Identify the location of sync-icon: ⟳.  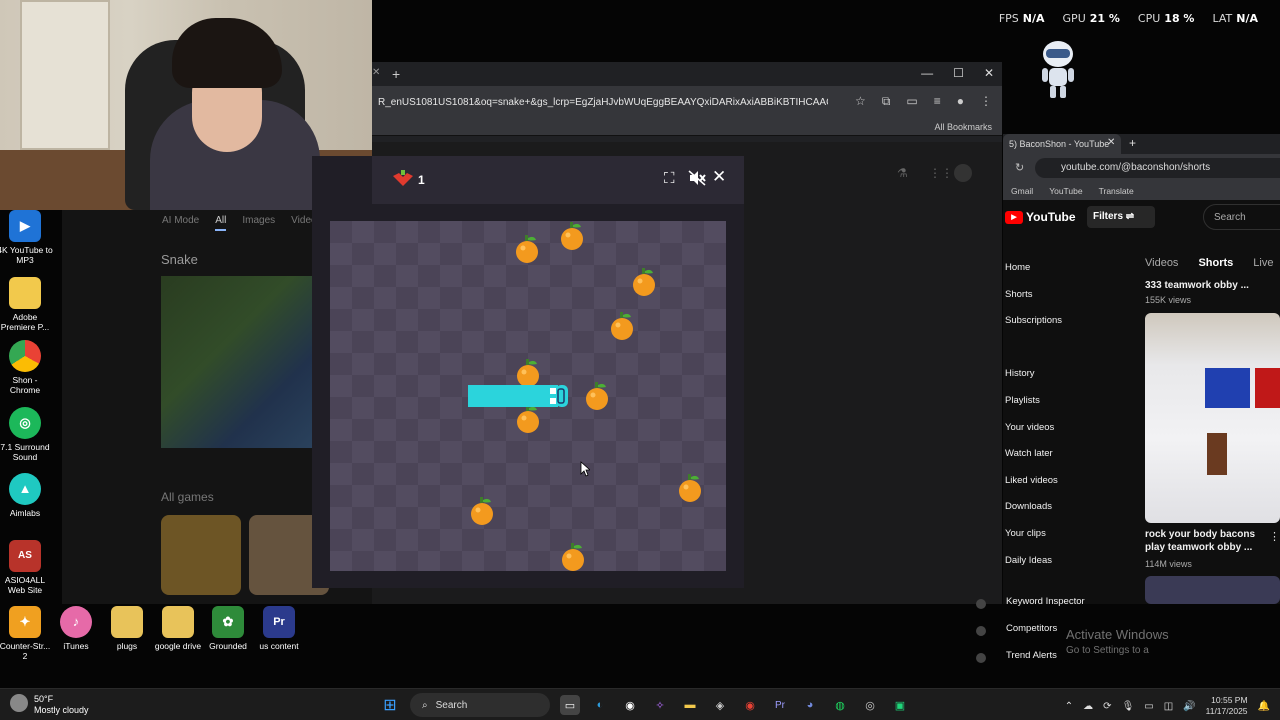
(1107, 706).